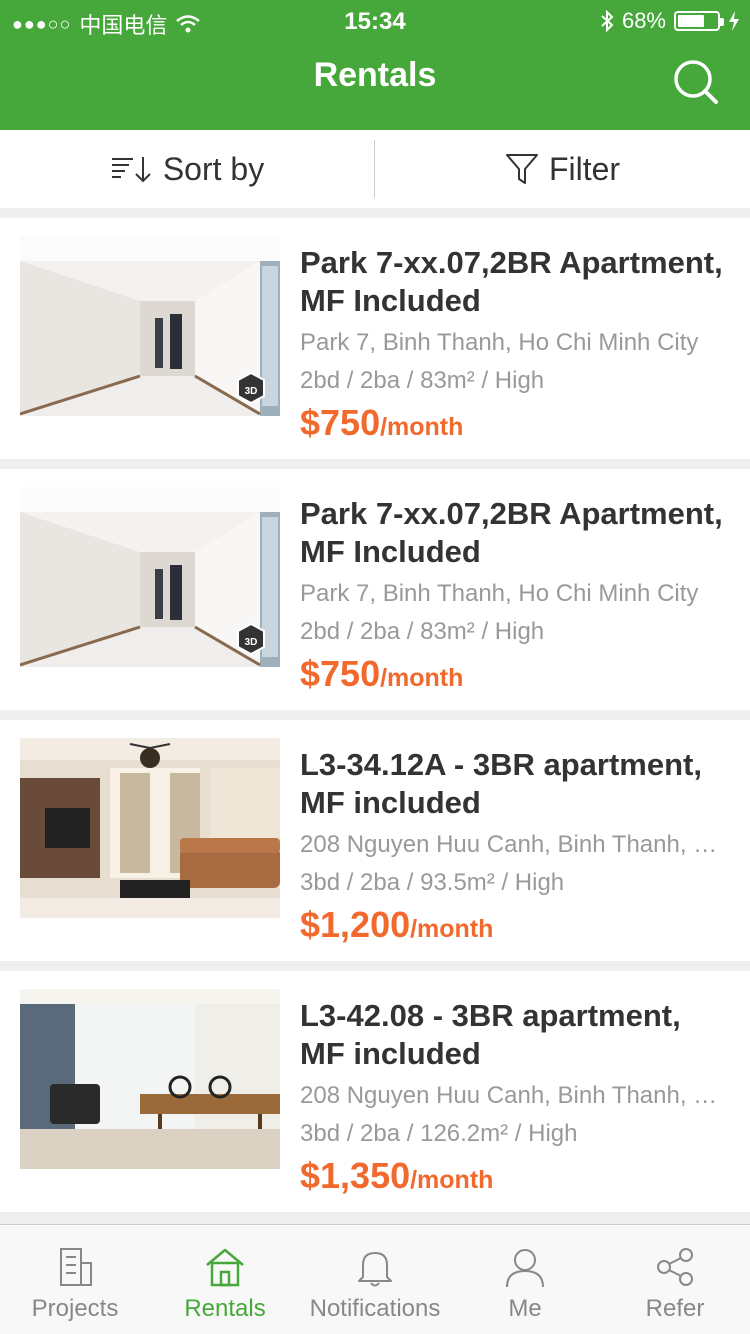 The height and width of the screenshot is (1334, 750). Describe the element at coordinates (439, 1133) in the screenshot. I see `listing-specs: 3bd / 2ba / 126.2m² / High` at that location.